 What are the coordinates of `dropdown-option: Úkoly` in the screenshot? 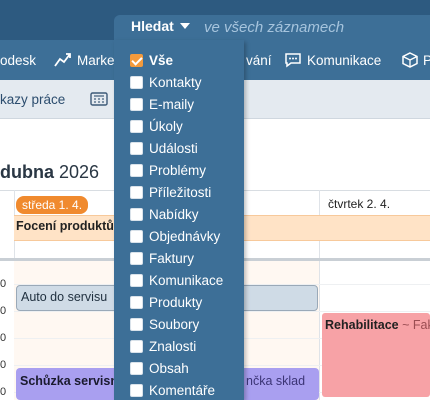 It's located at (156, 126).